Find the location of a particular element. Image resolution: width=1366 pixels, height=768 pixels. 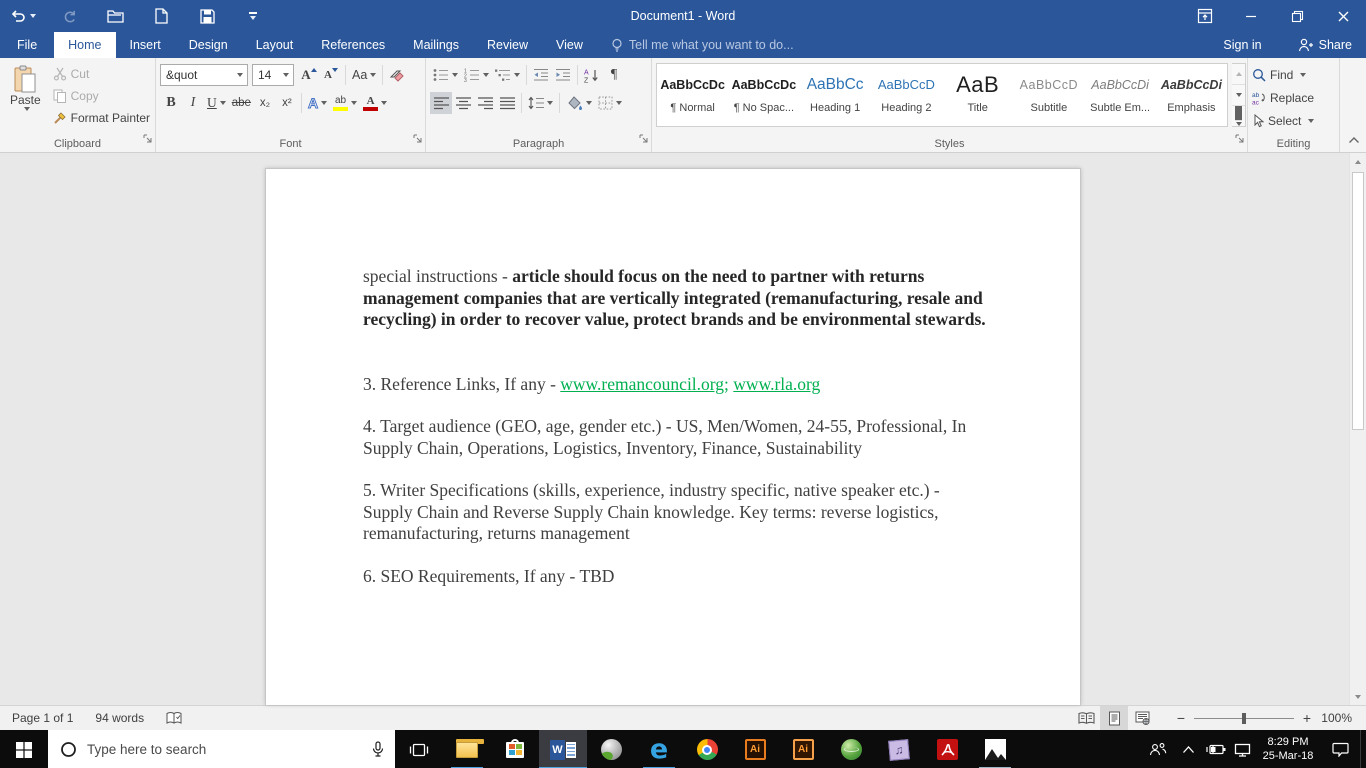

tab-design: Design is located at coordinates (208, 45).